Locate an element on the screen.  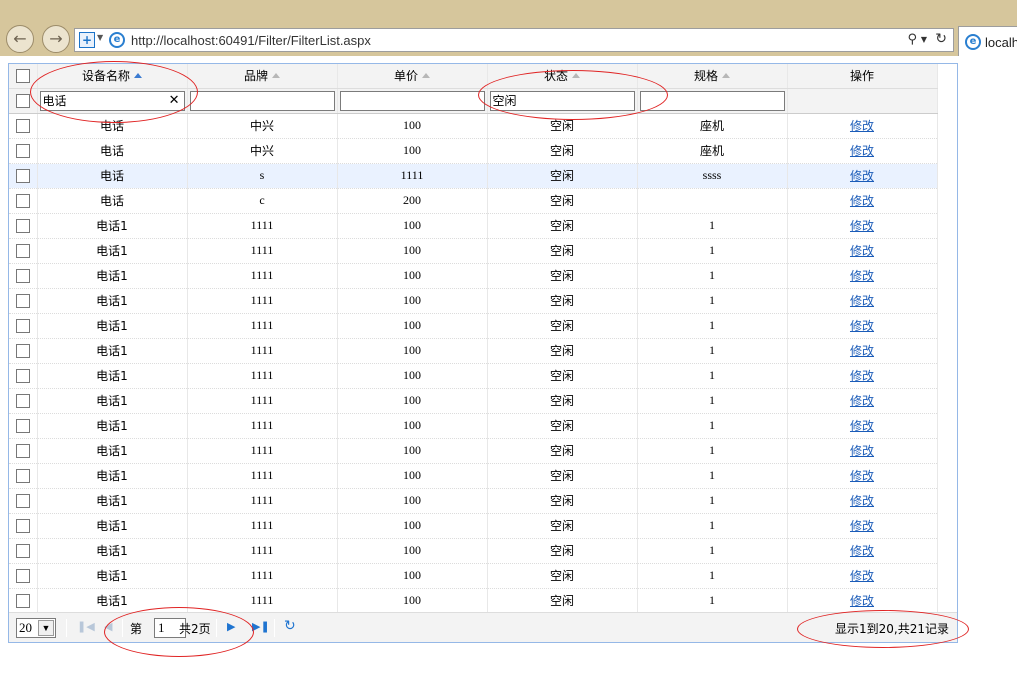
select-all-checkbox is located at coordinates (22, 76).